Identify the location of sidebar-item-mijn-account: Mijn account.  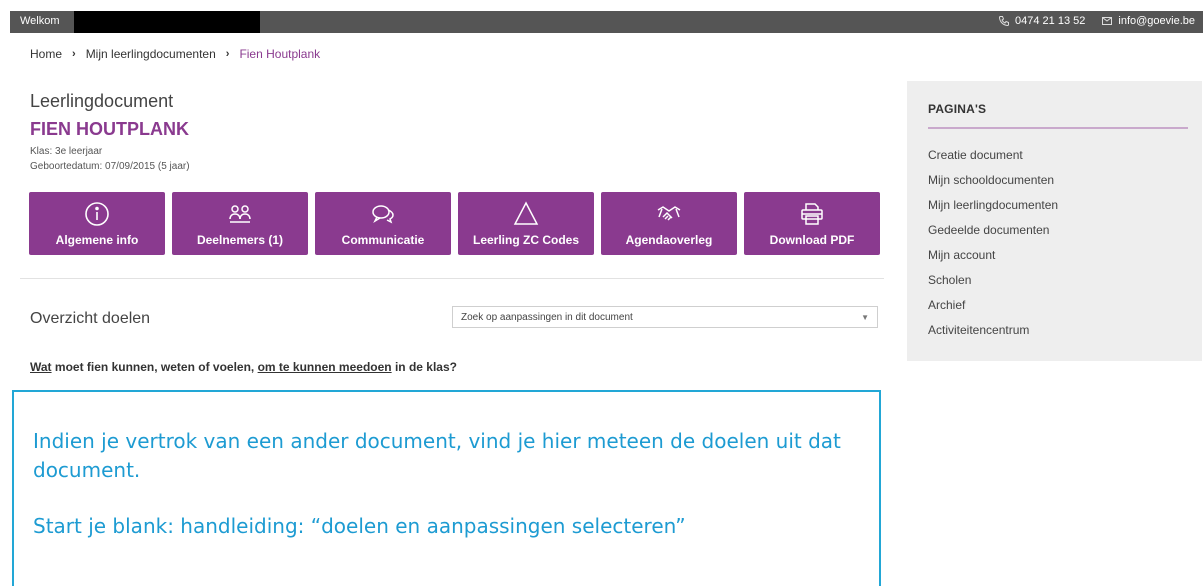
(993, 260).